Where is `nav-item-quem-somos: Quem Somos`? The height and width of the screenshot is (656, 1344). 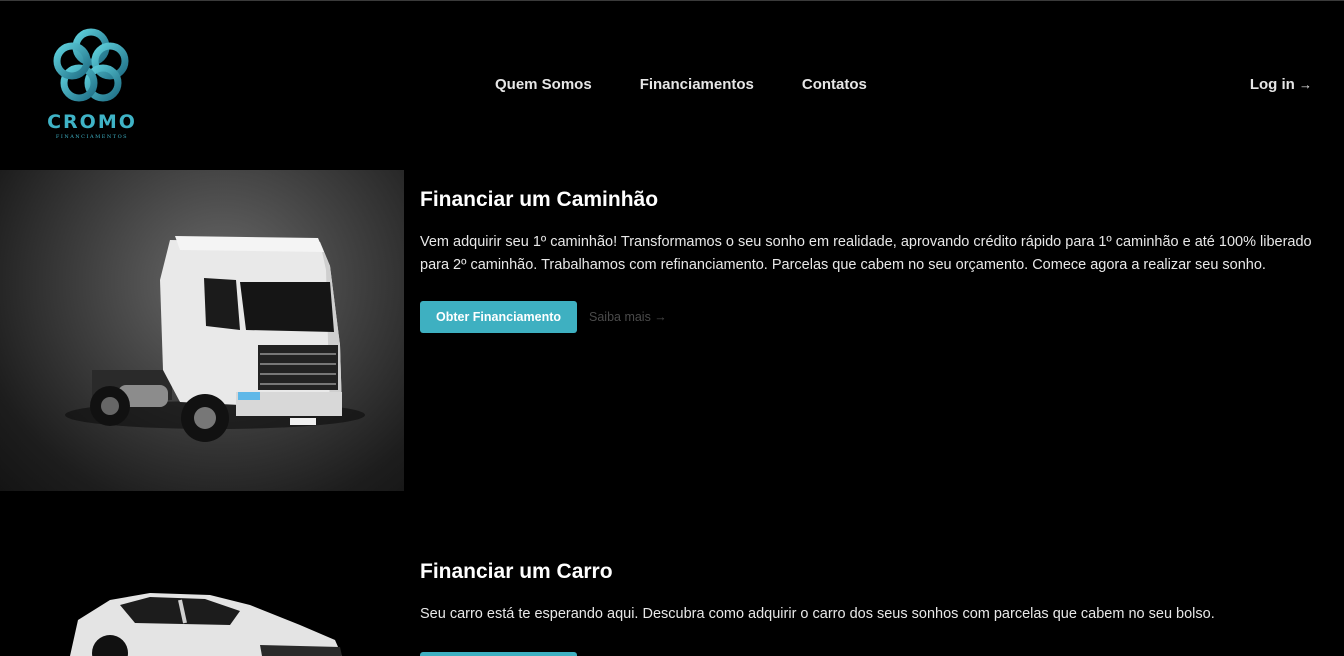
nav-item-quem-somos: Quem Somos is located at coordinates (543, 84).